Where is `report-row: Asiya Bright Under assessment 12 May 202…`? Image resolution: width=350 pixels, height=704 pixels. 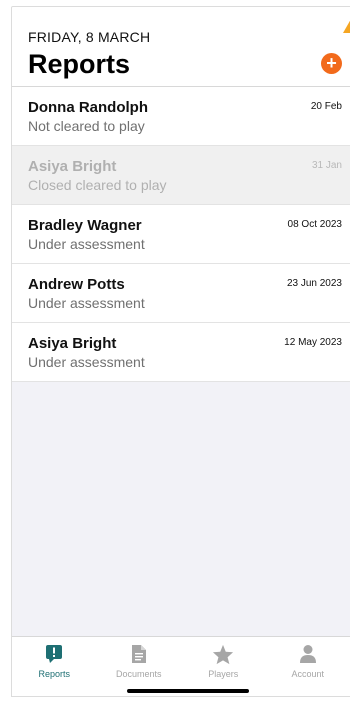 report-row: Asiya Bright Under assessment 12 May 202… is located at coordinates (181, 352).